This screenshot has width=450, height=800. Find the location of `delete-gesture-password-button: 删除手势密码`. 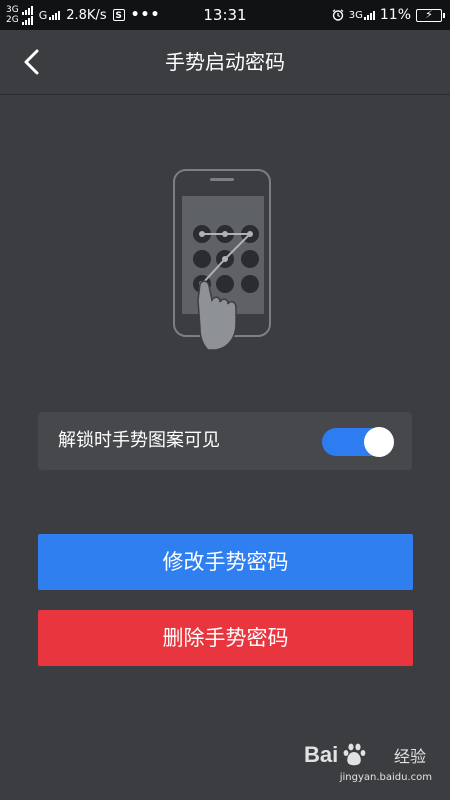

delete-gesture-password-button: 删除手势密码 is located at coordinates (225, 638).